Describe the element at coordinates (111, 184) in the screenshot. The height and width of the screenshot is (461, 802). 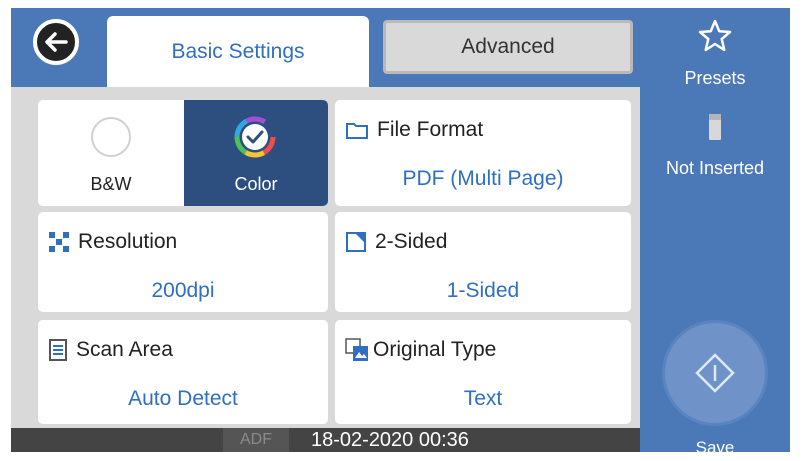
I see `bw-label: B&W` at that location.